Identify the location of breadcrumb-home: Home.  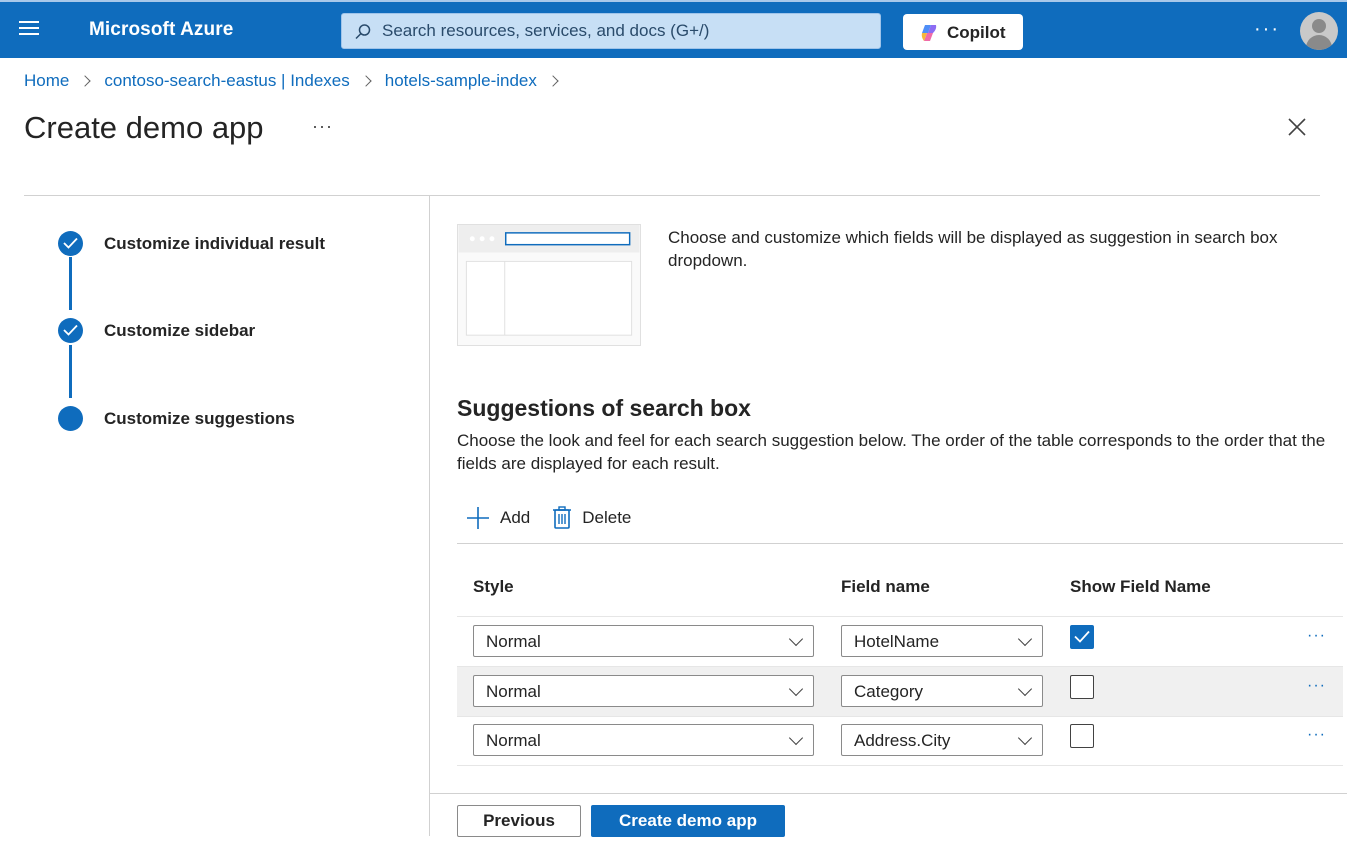
(46, 81).